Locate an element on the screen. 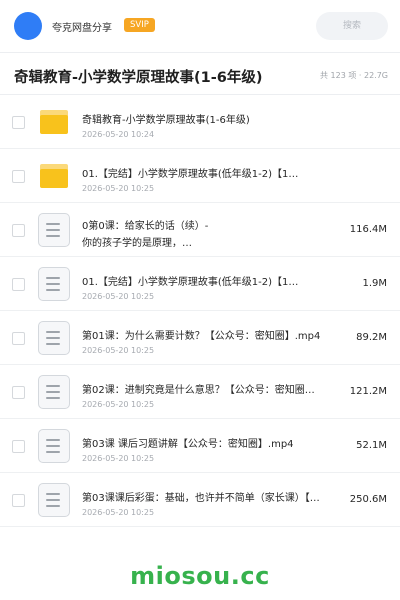 Image resolution: width=400 pixels, height=600 pixels. watermark: miosou.cc is located at coordinates (200, 576).